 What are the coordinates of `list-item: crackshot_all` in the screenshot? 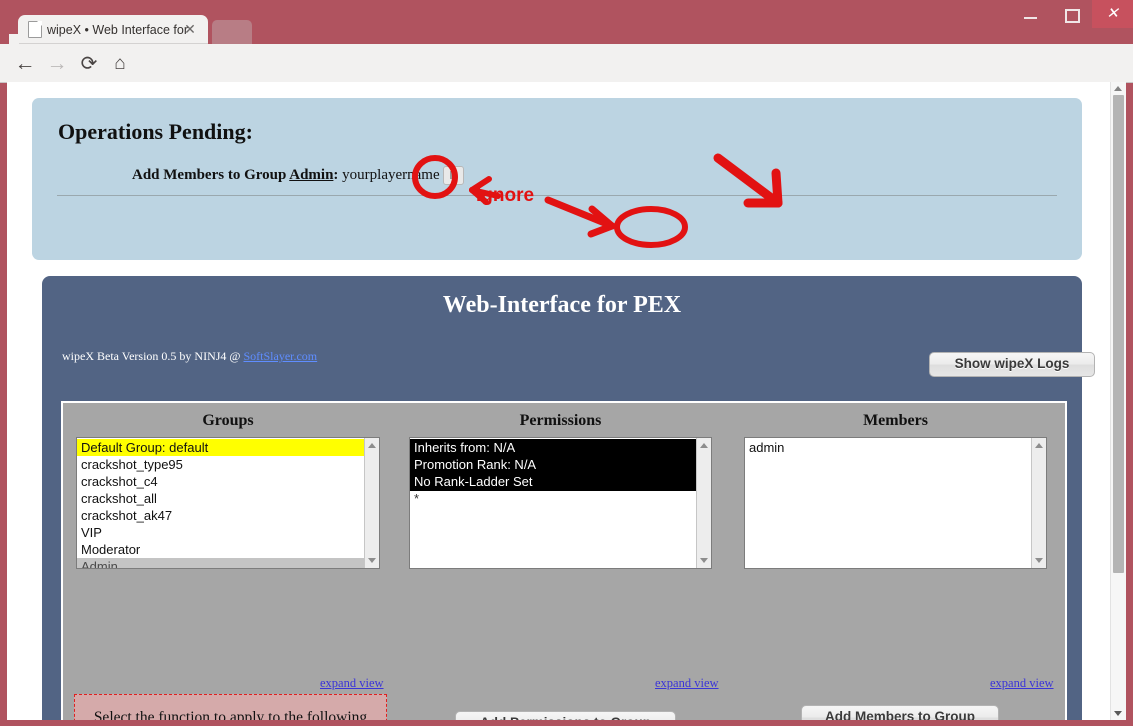 It's located at (220, 498).